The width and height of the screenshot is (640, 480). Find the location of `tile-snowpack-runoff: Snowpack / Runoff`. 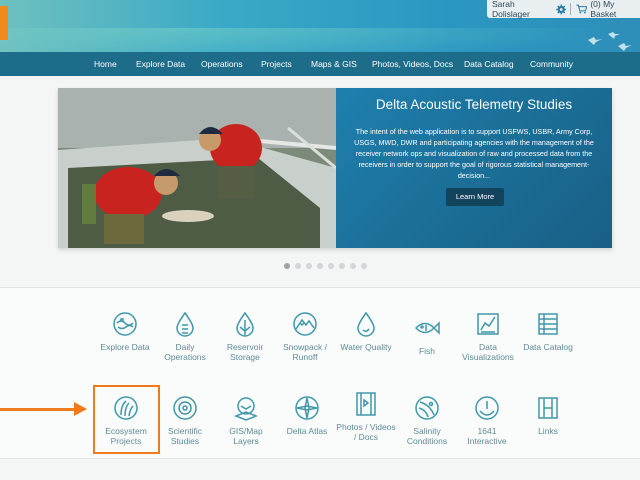

tile-snowpack-runoff: Snowpack / Runoff is located at coordinates (305, 336).